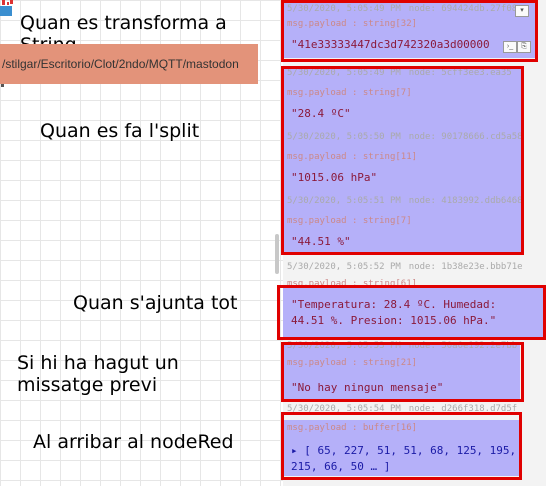 The height and width of the screenshot is (486, 546). I want to click on path-dot, so click(2, 85).